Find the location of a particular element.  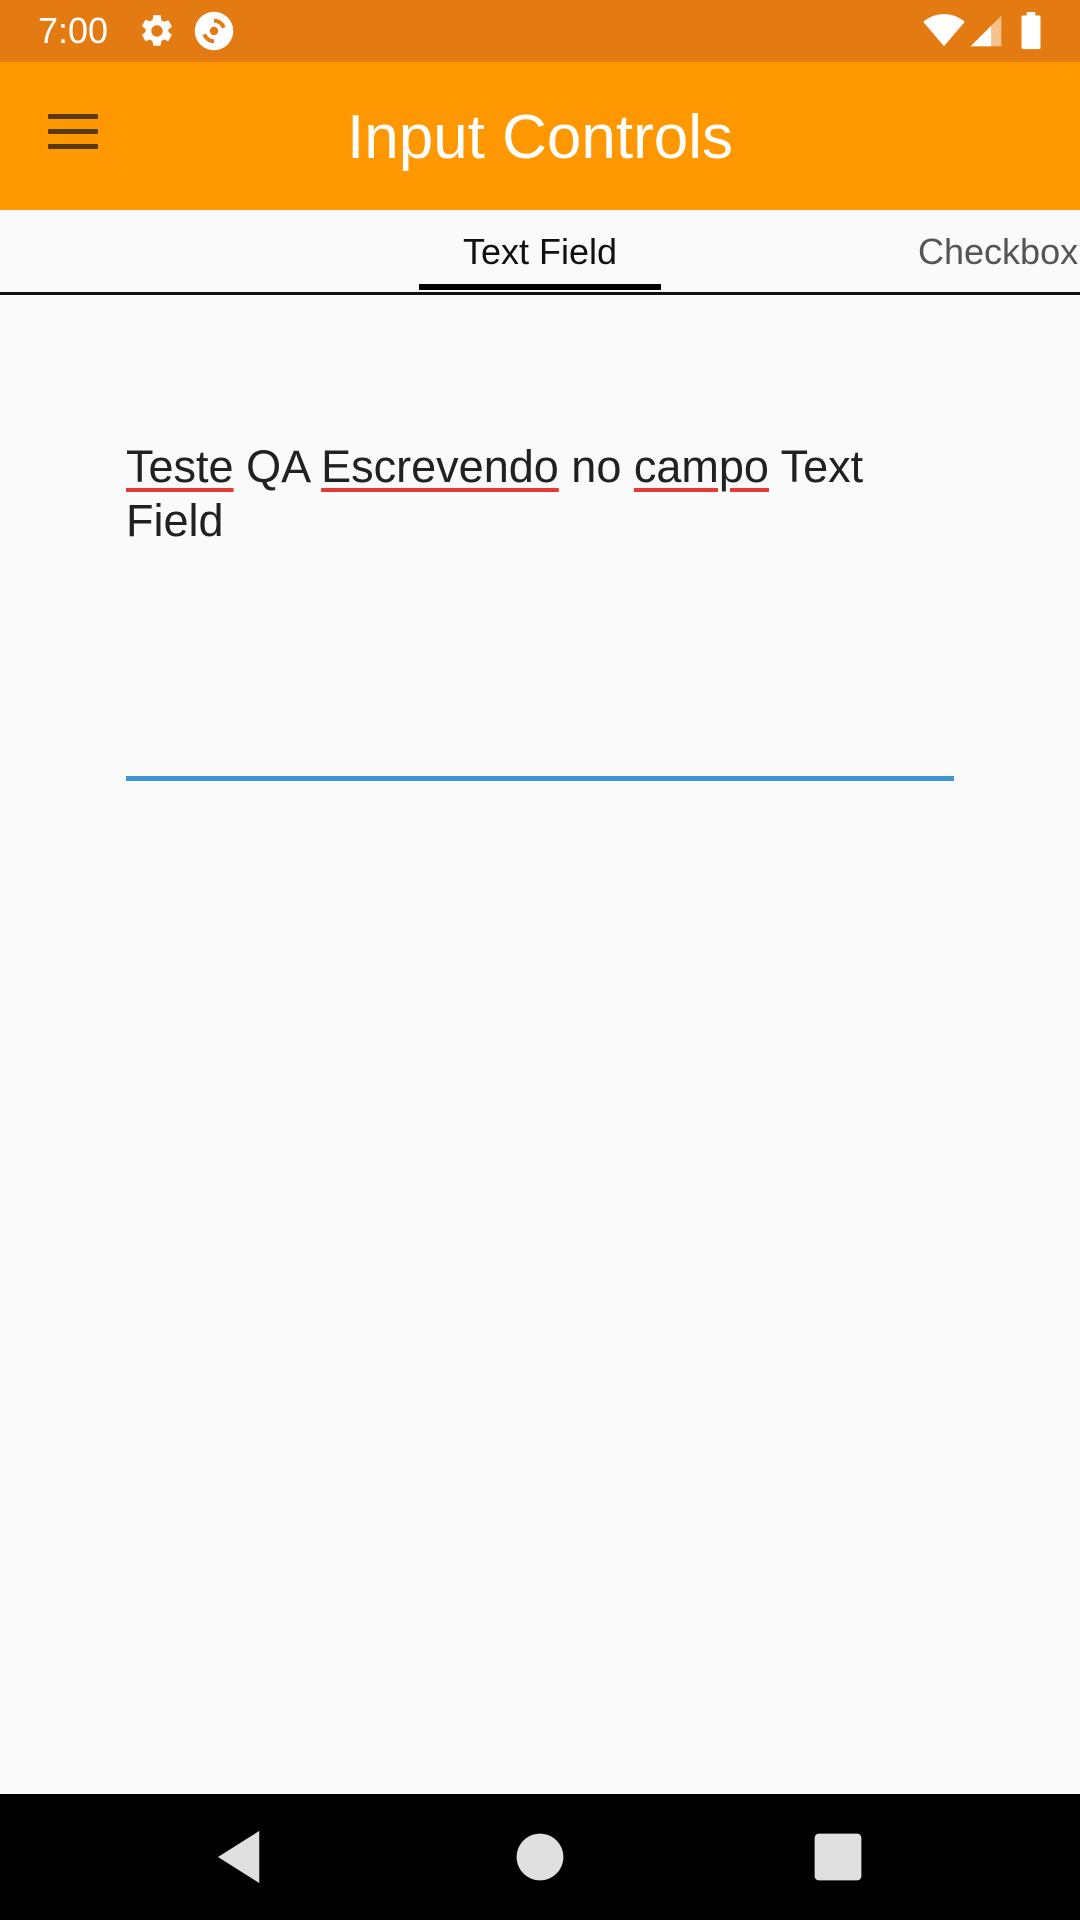

text-field-value: Teste QA Escrevendo no campo Text Field is located at coordinates (526, 494).